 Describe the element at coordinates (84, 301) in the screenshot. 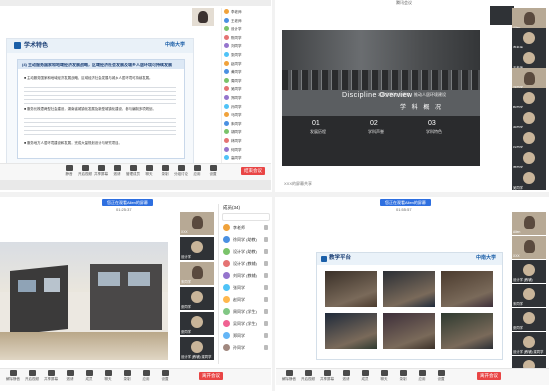

I see `shared-painting` at that location.